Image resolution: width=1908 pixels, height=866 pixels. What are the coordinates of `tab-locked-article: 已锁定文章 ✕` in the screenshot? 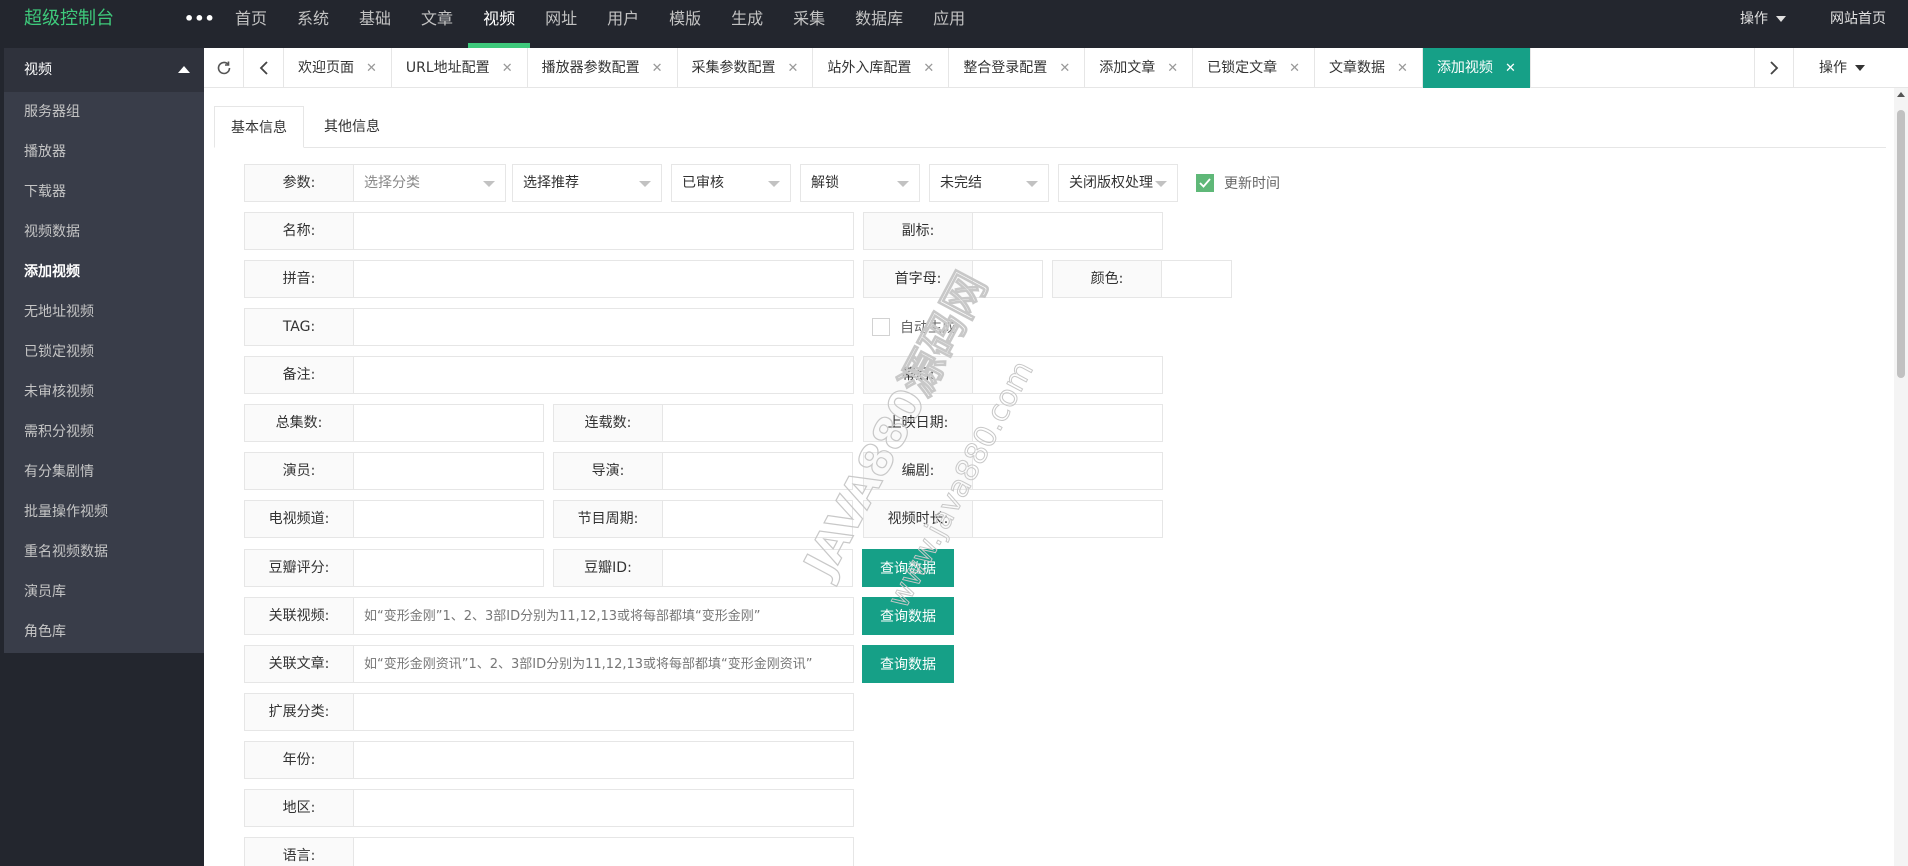 It's located at (1254, 68).